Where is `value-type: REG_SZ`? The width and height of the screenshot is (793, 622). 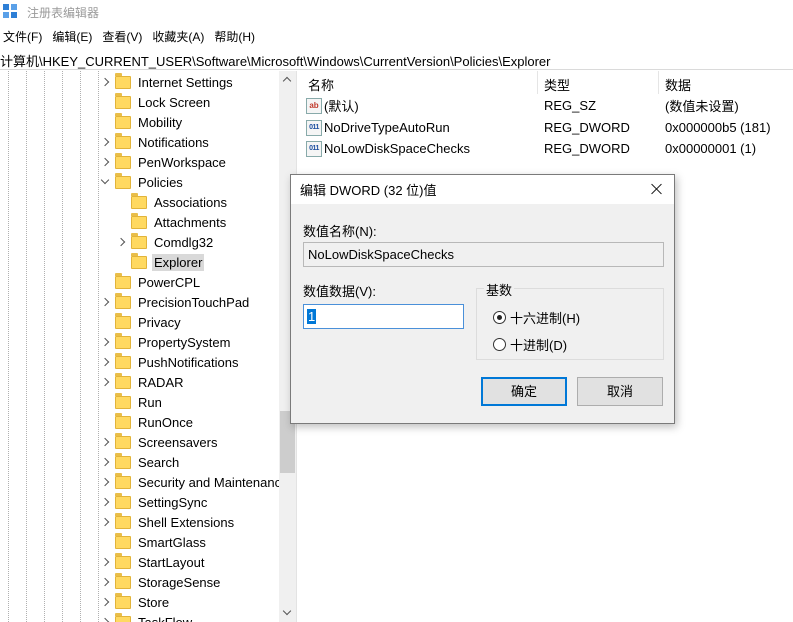
value-type: REG_SZ is located at coordinates (570, 105).